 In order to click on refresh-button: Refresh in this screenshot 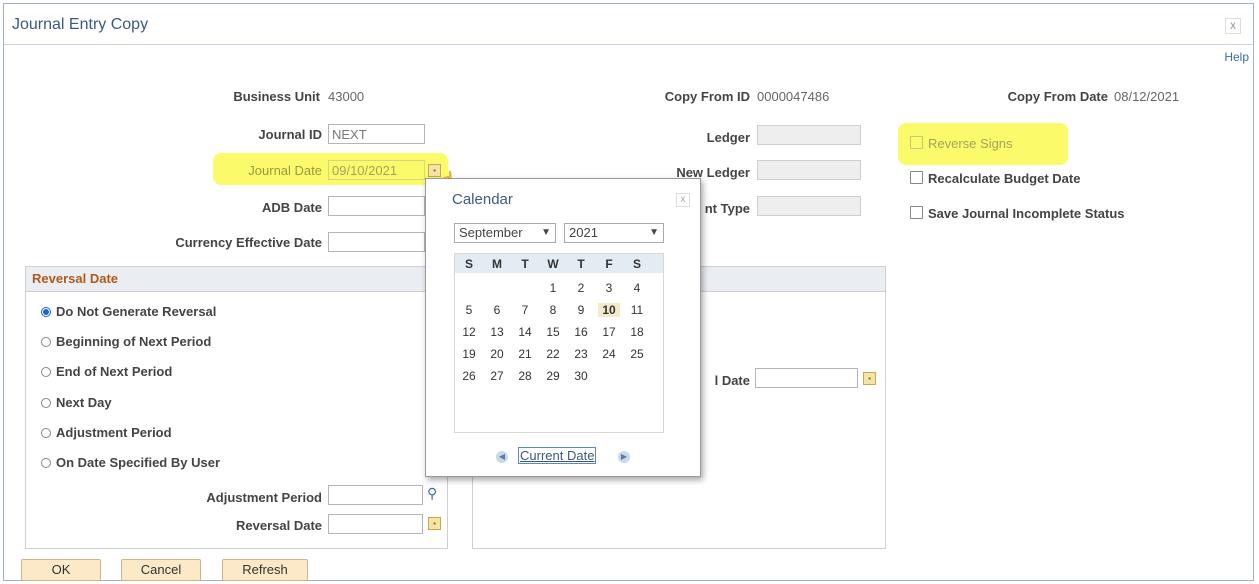, I will do `click(265, 570)`.